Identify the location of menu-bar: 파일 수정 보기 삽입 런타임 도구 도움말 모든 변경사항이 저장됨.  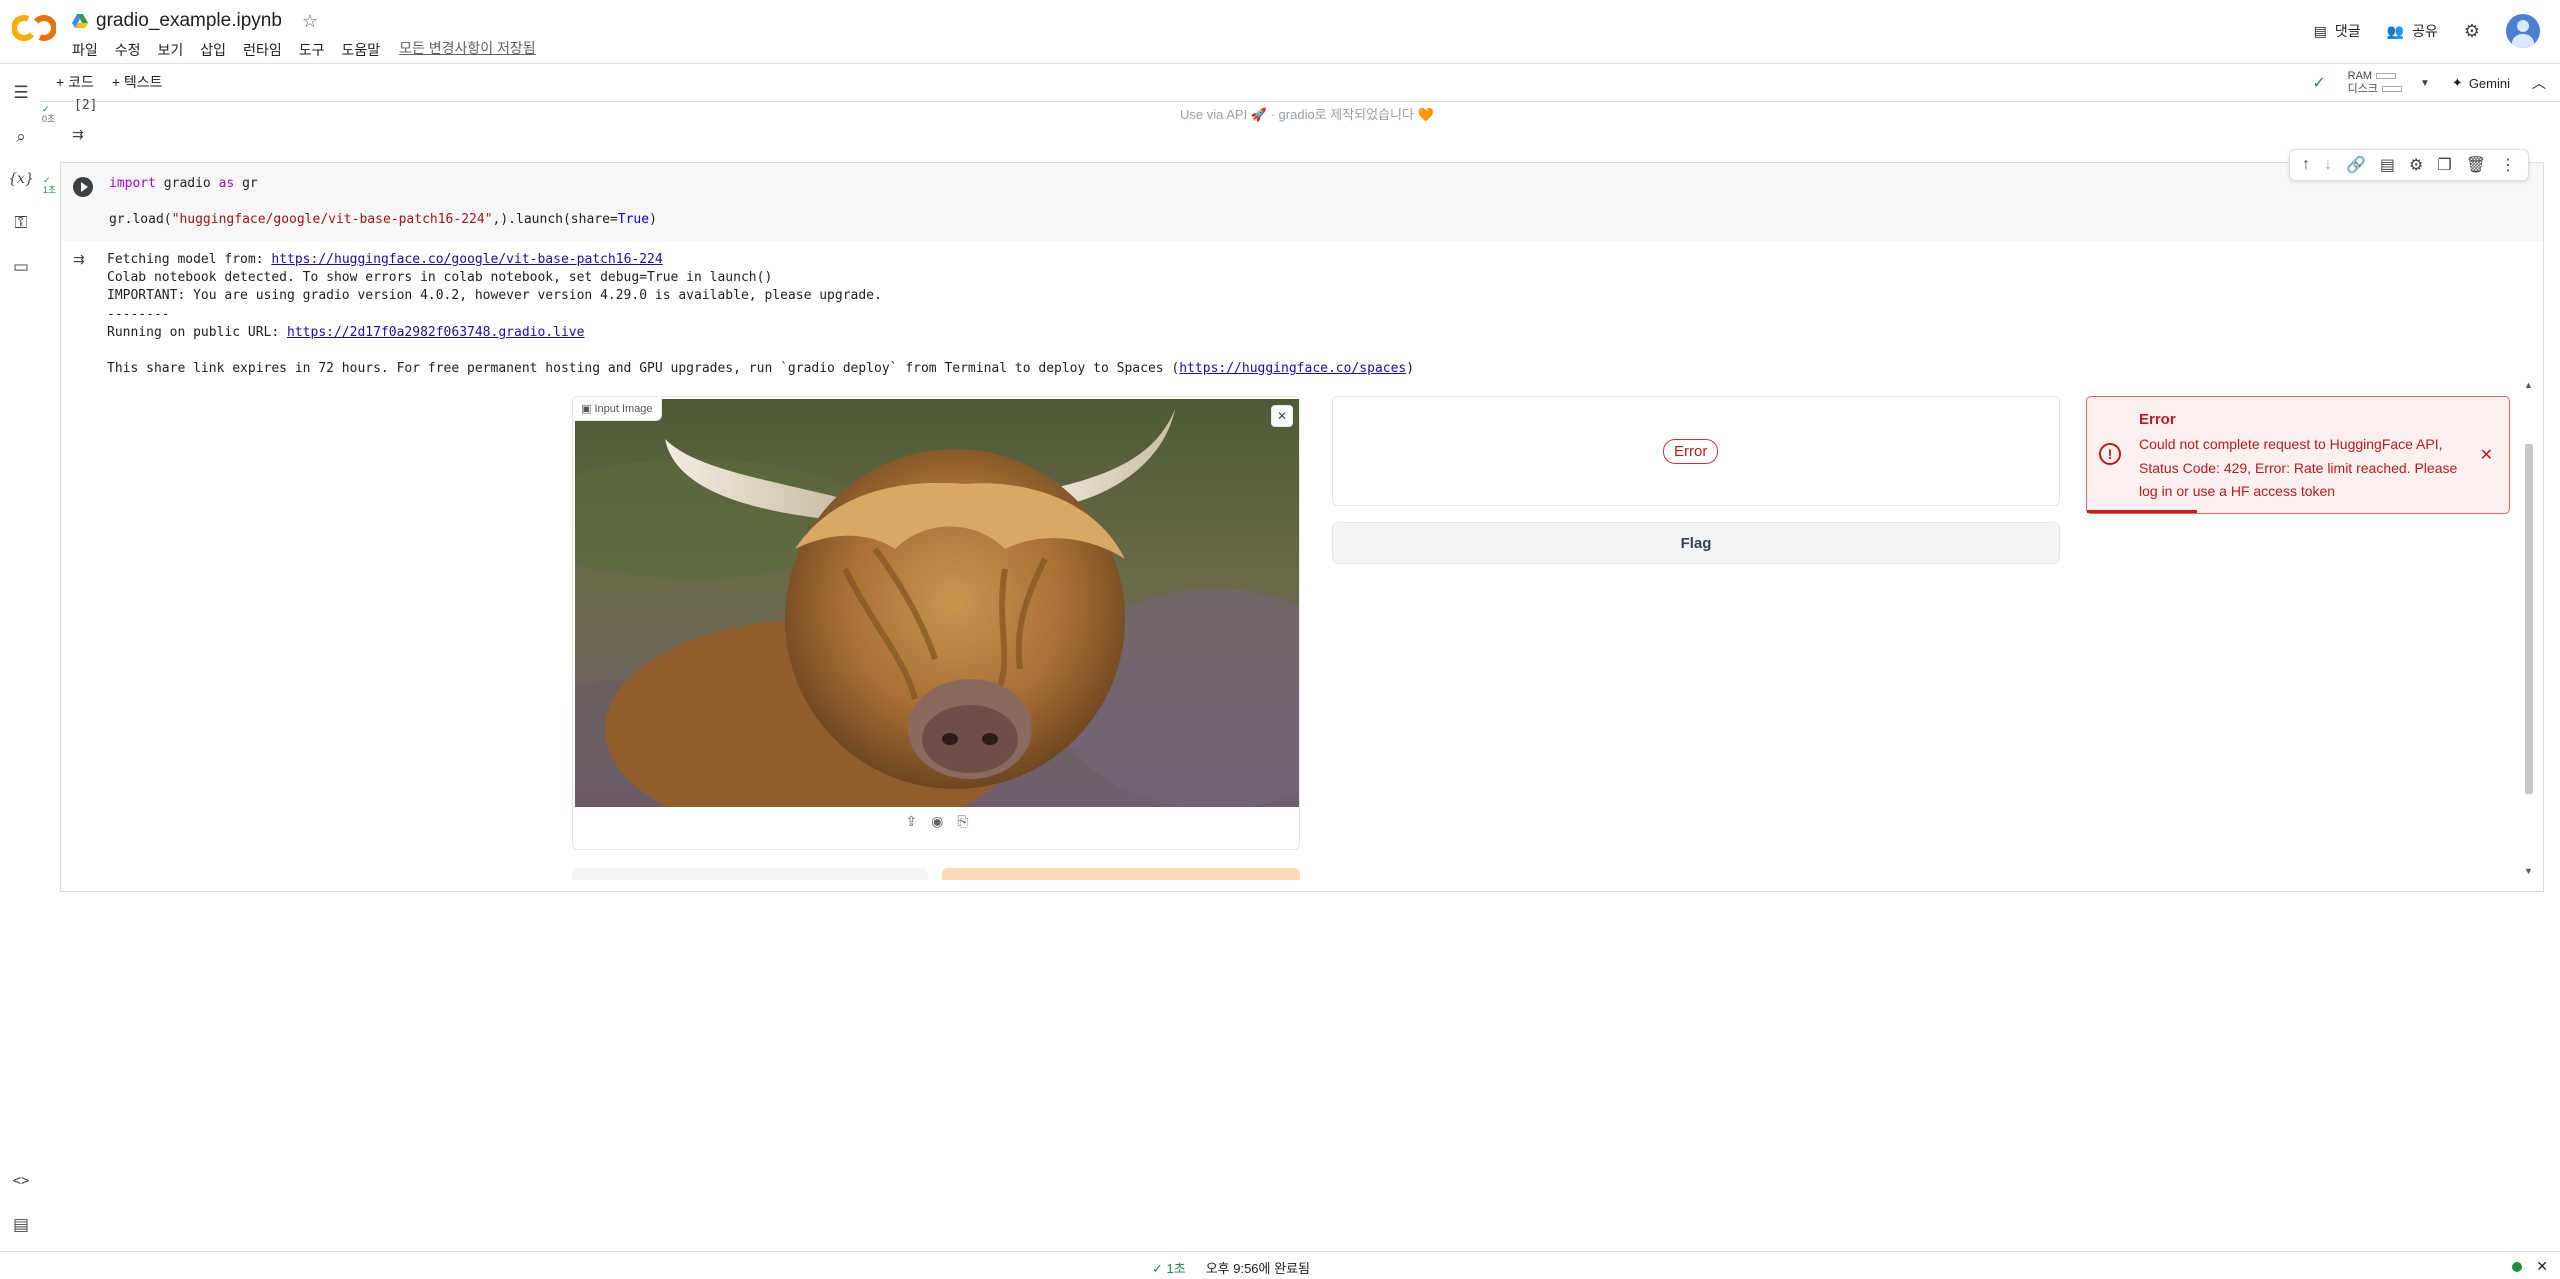
(304, 50).